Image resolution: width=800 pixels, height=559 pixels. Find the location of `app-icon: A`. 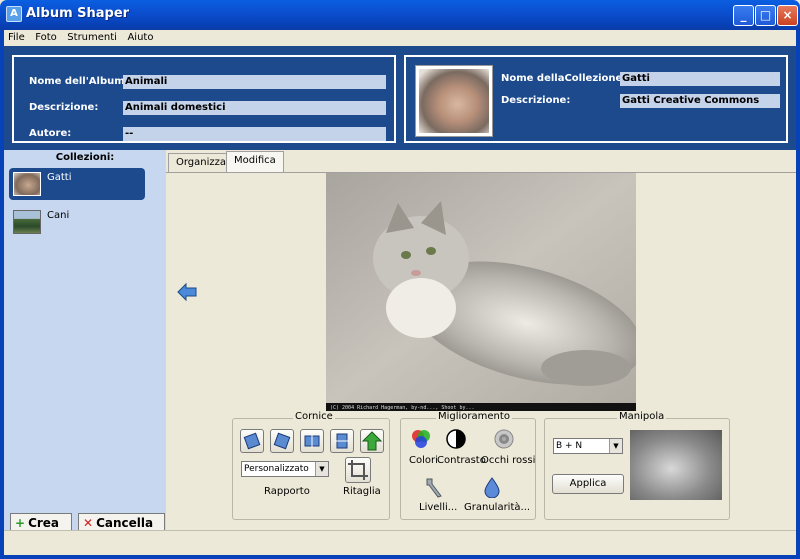

app-icon: A is located at coordinates (14, 14).